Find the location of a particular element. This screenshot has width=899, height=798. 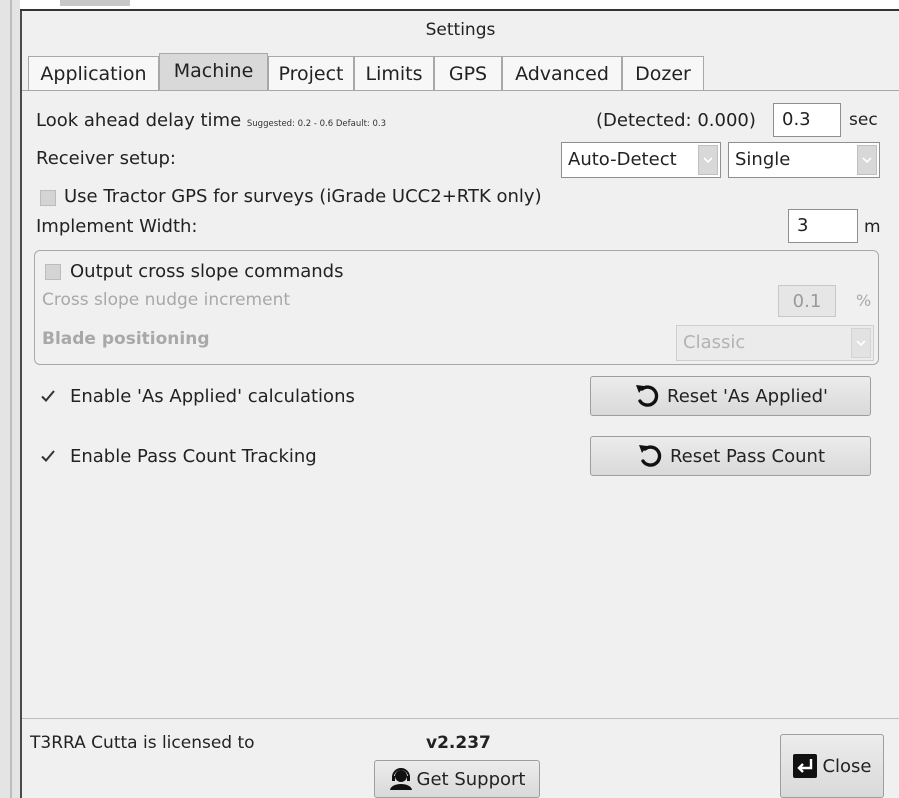

reset-pass-count-button: Reset Pass Count is located at coordinates (730, 456).